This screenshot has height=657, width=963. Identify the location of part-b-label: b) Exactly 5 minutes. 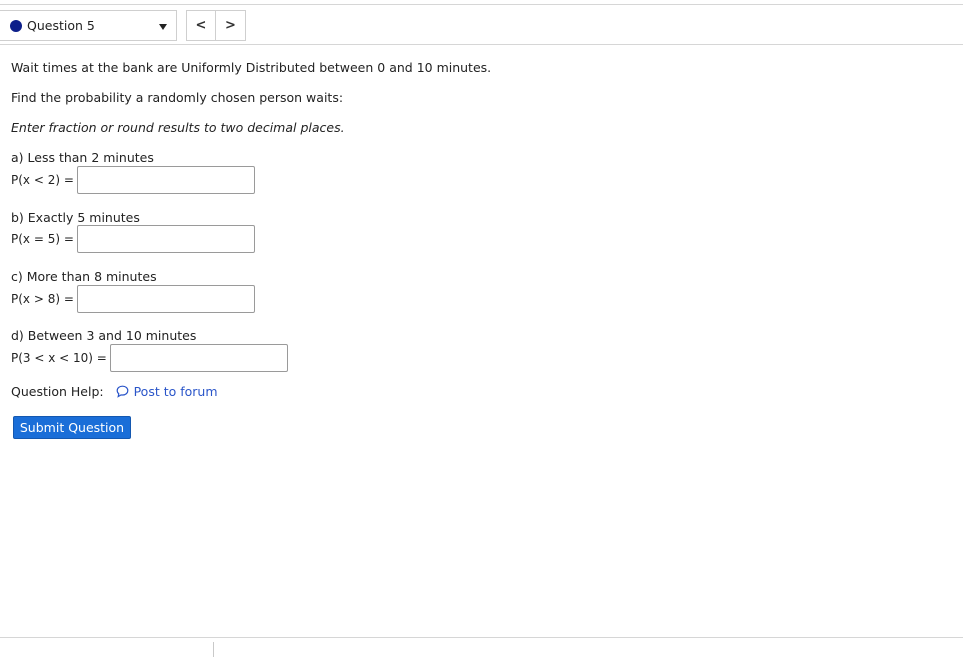
(75, 217).